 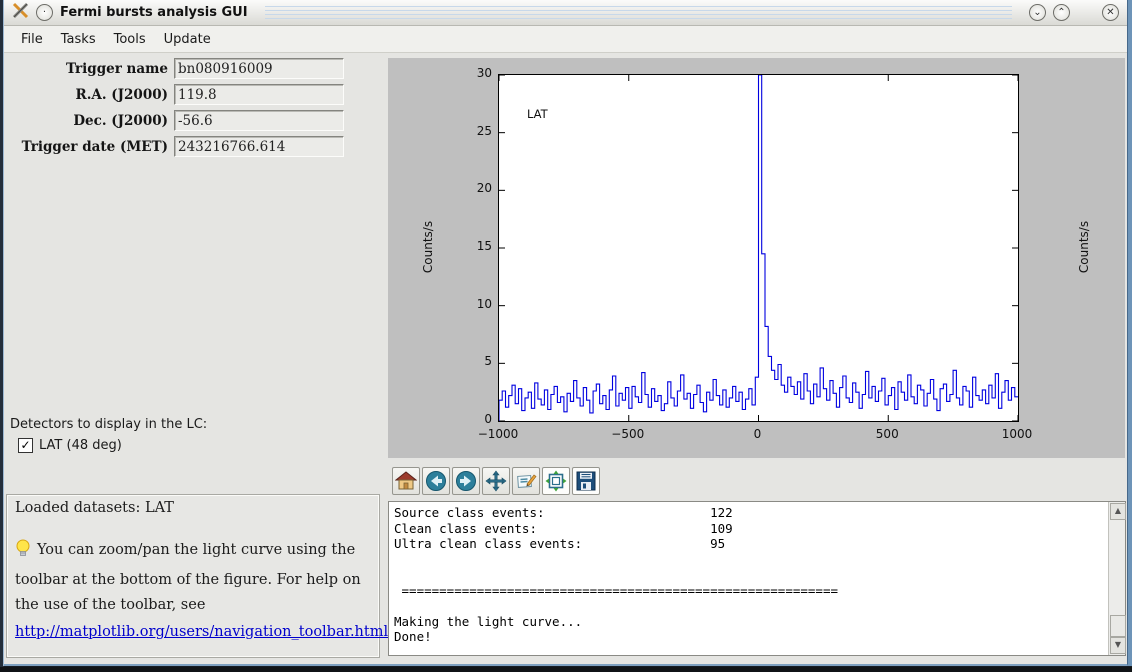 What do you see at coordinates (1110, 12) in the screenshot?
I see `close-button: ✕` at bounding box center [1110, 12].